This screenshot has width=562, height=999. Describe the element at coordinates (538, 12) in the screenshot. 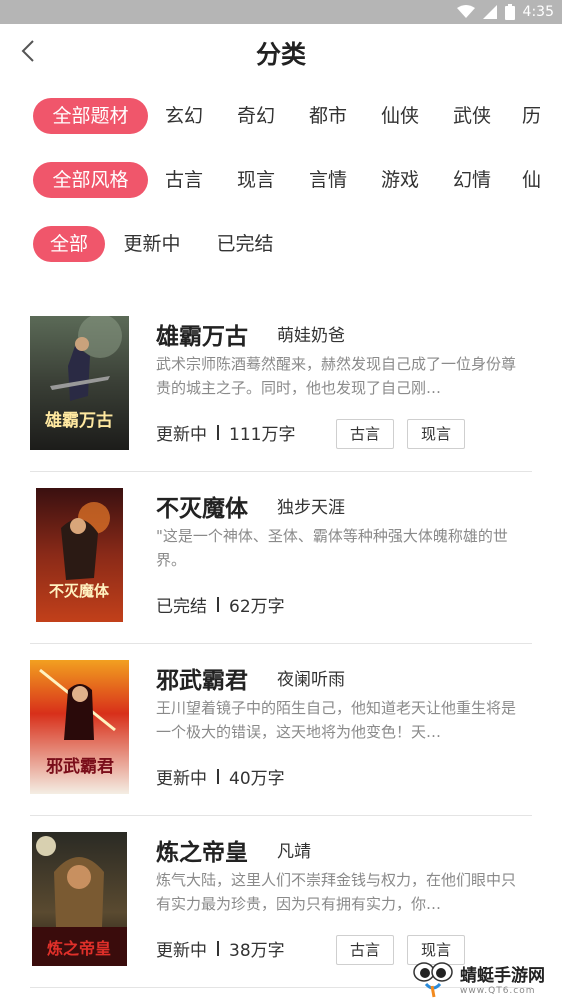

I see `status-time: 4:35` at that location.